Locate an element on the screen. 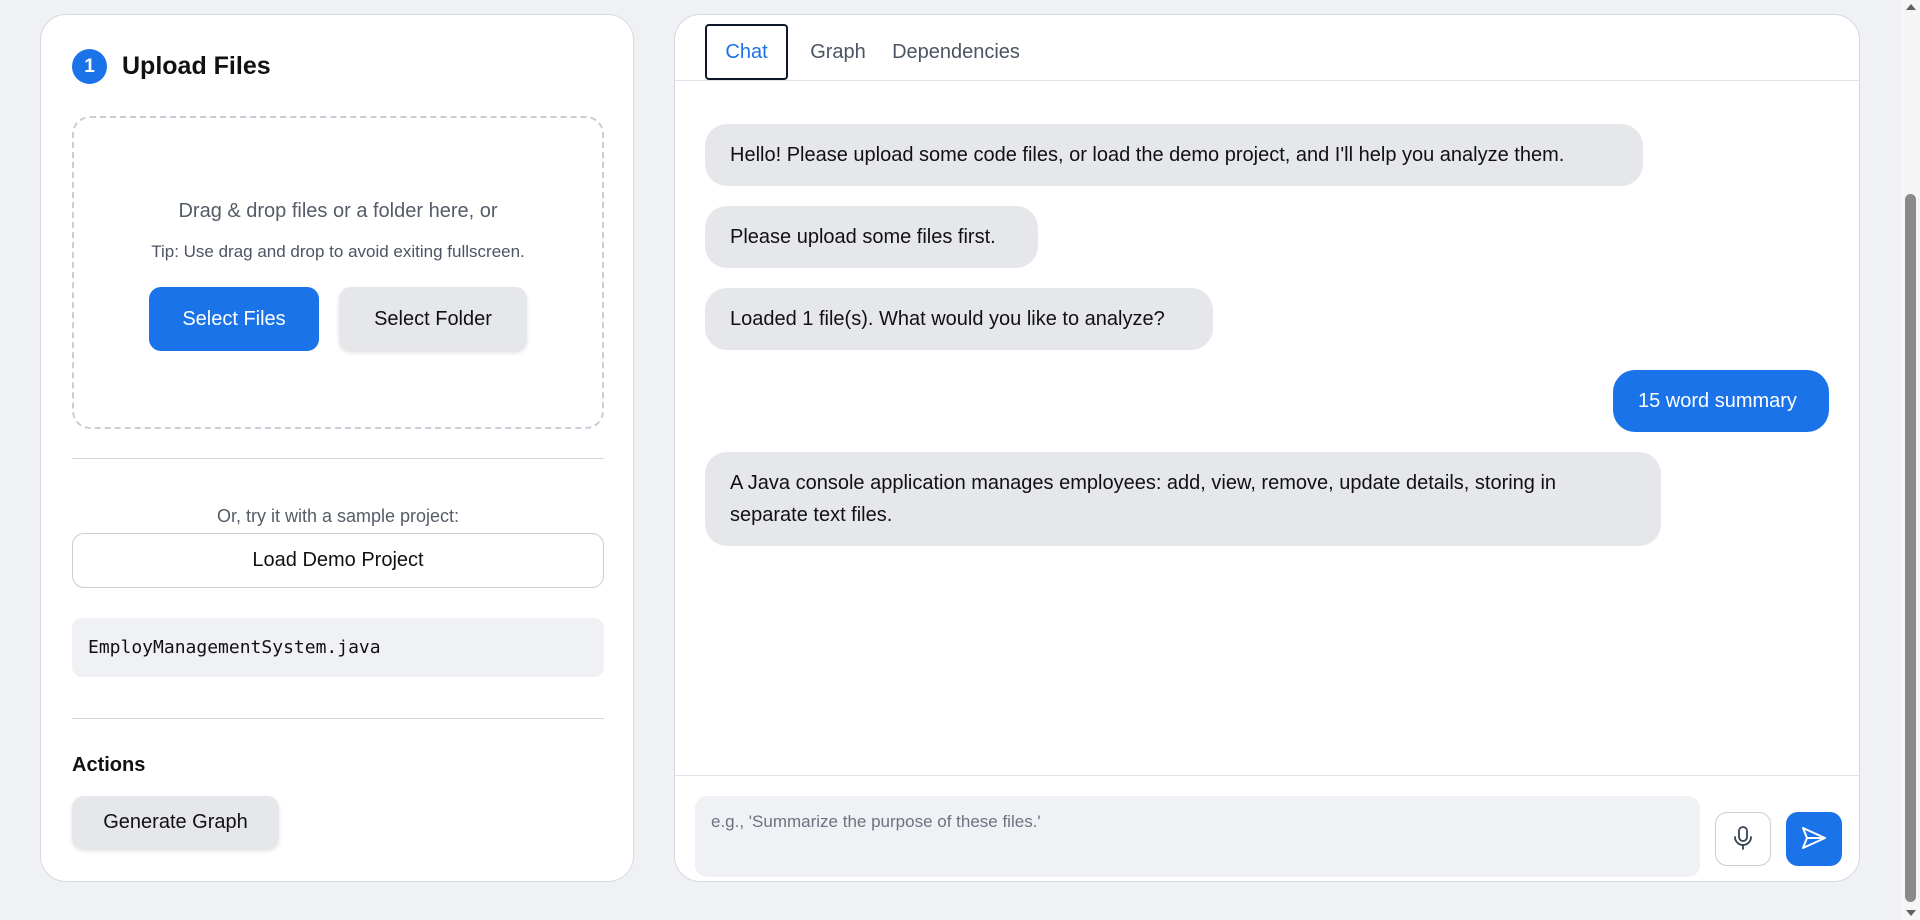  send-button is located at coordinates (1814, 839).